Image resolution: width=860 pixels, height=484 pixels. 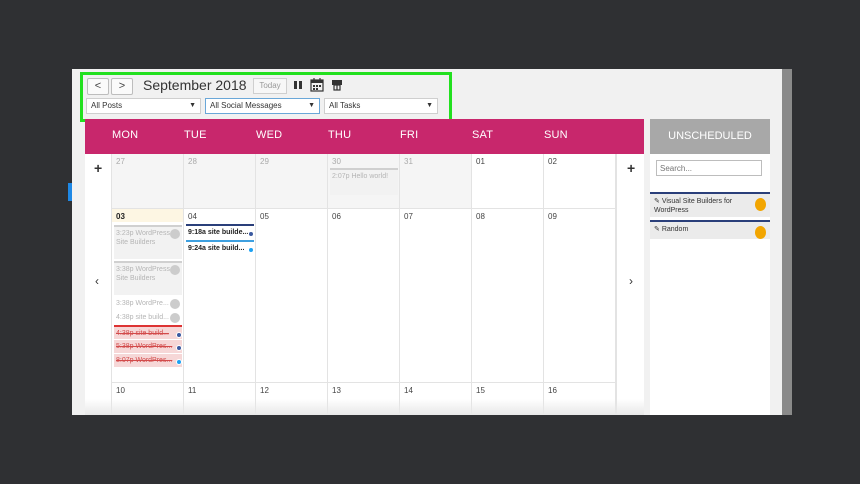 I want to click on event-label: 2:07p Hello world!, so click(x=360, y=176).